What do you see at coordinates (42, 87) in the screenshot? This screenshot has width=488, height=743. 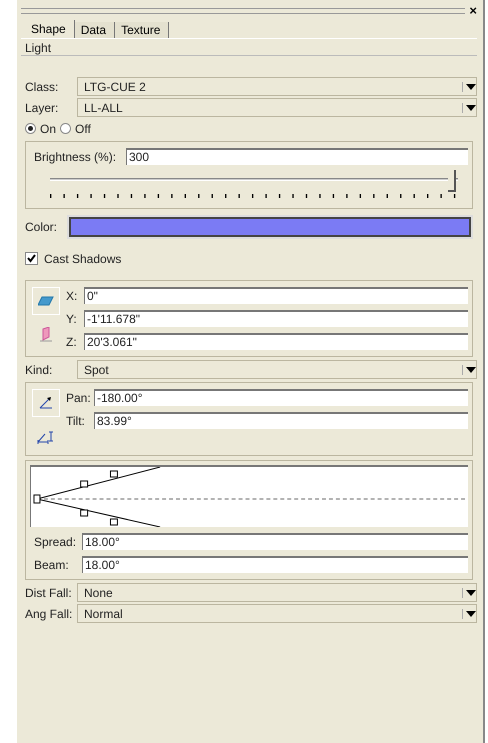 I see `field-label: Class:` at bounding box center [42, 87].